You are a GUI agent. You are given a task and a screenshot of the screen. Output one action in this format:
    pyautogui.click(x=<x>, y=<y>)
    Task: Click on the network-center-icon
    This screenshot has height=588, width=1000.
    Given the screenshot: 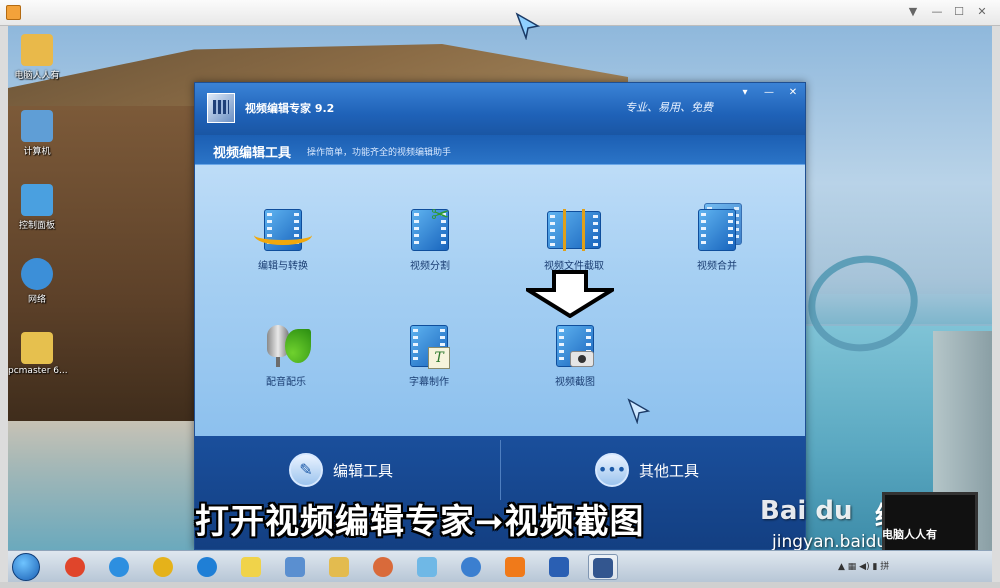 What is the action you would take?
    pyautogui.click(x=295, y=567)
    